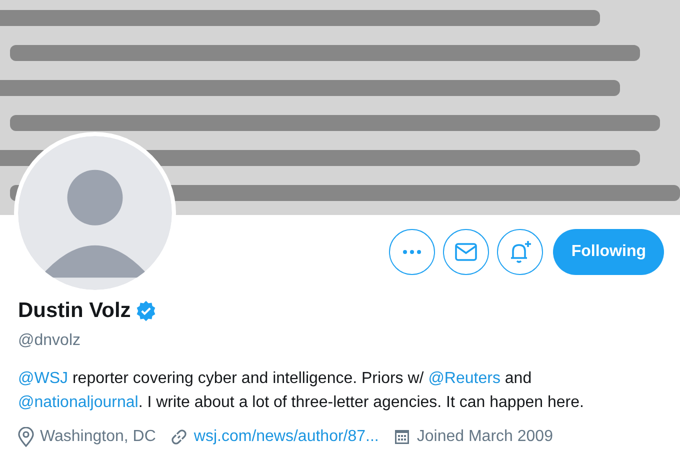  I want to click on location-text: Washington, DC, so click(98, 436).